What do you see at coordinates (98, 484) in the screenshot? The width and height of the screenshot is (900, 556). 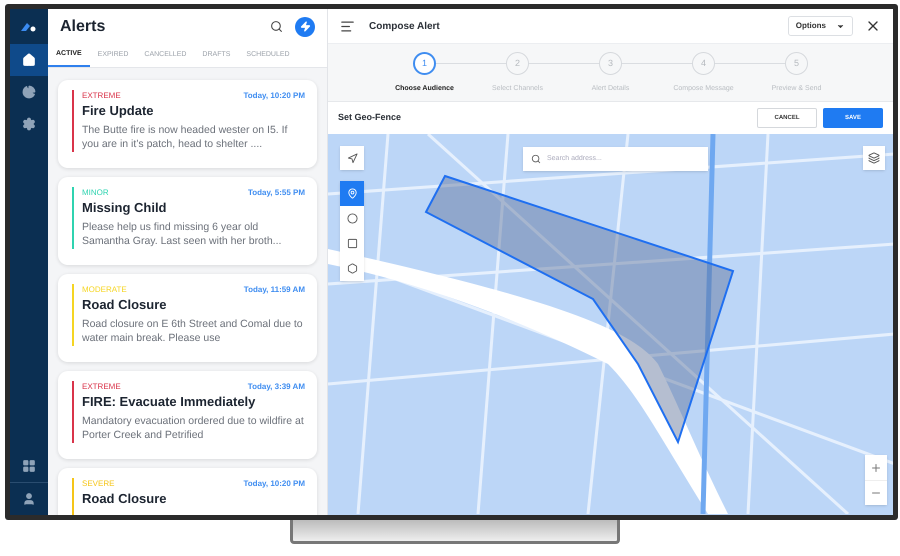 I see `severity-label: SEVERE` at bounding box center [98, 484].